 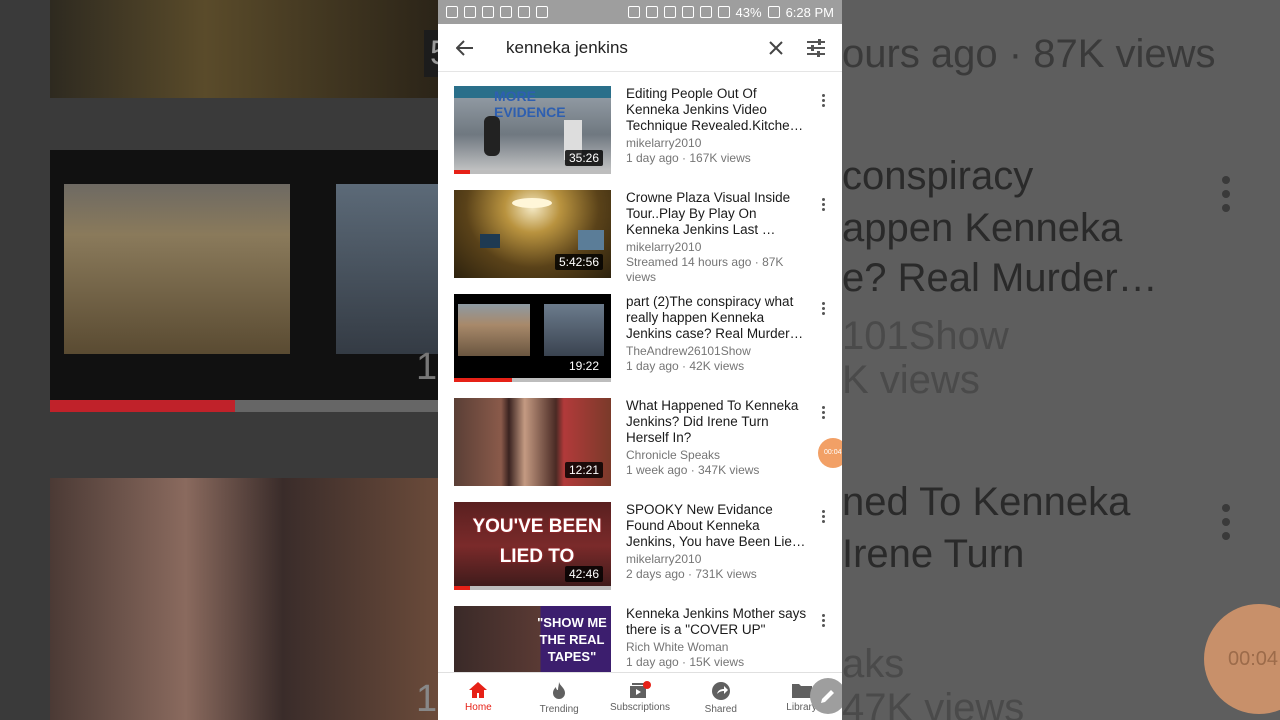 I want to click on tab-trending: Trending, so click(x=559, y=696).